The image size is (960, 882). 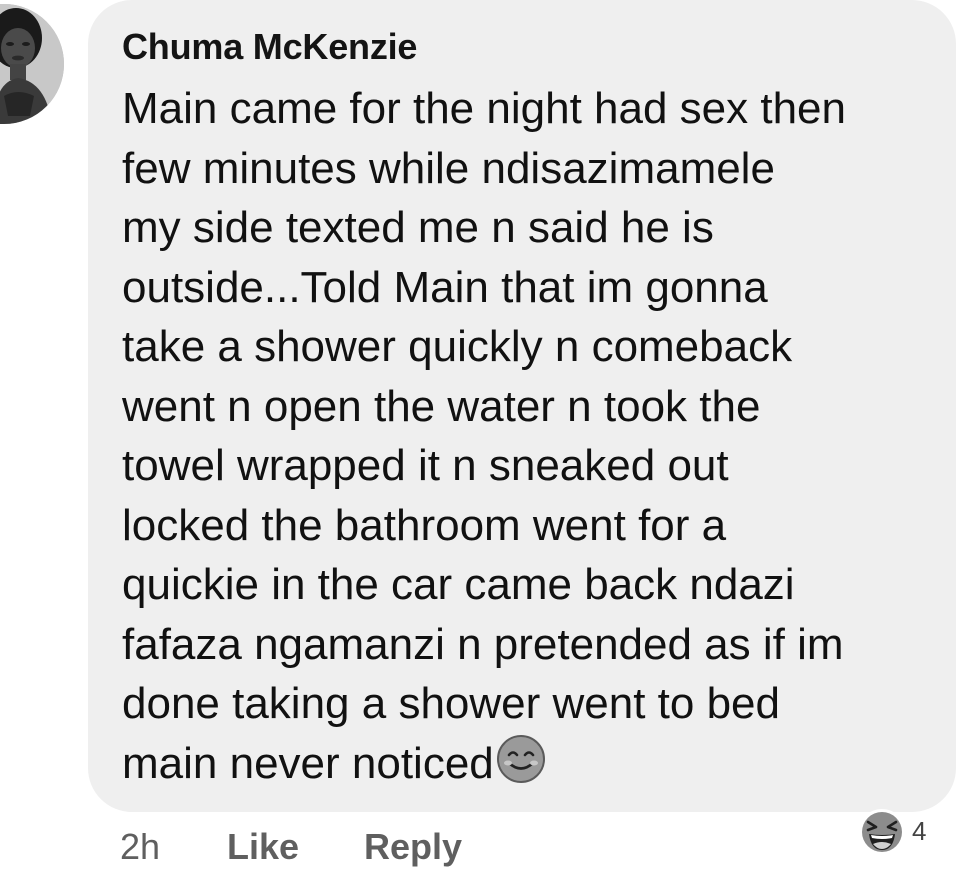 I want to click on comment-line: take a shower quickly n comeback, so click(x=457, y=346).